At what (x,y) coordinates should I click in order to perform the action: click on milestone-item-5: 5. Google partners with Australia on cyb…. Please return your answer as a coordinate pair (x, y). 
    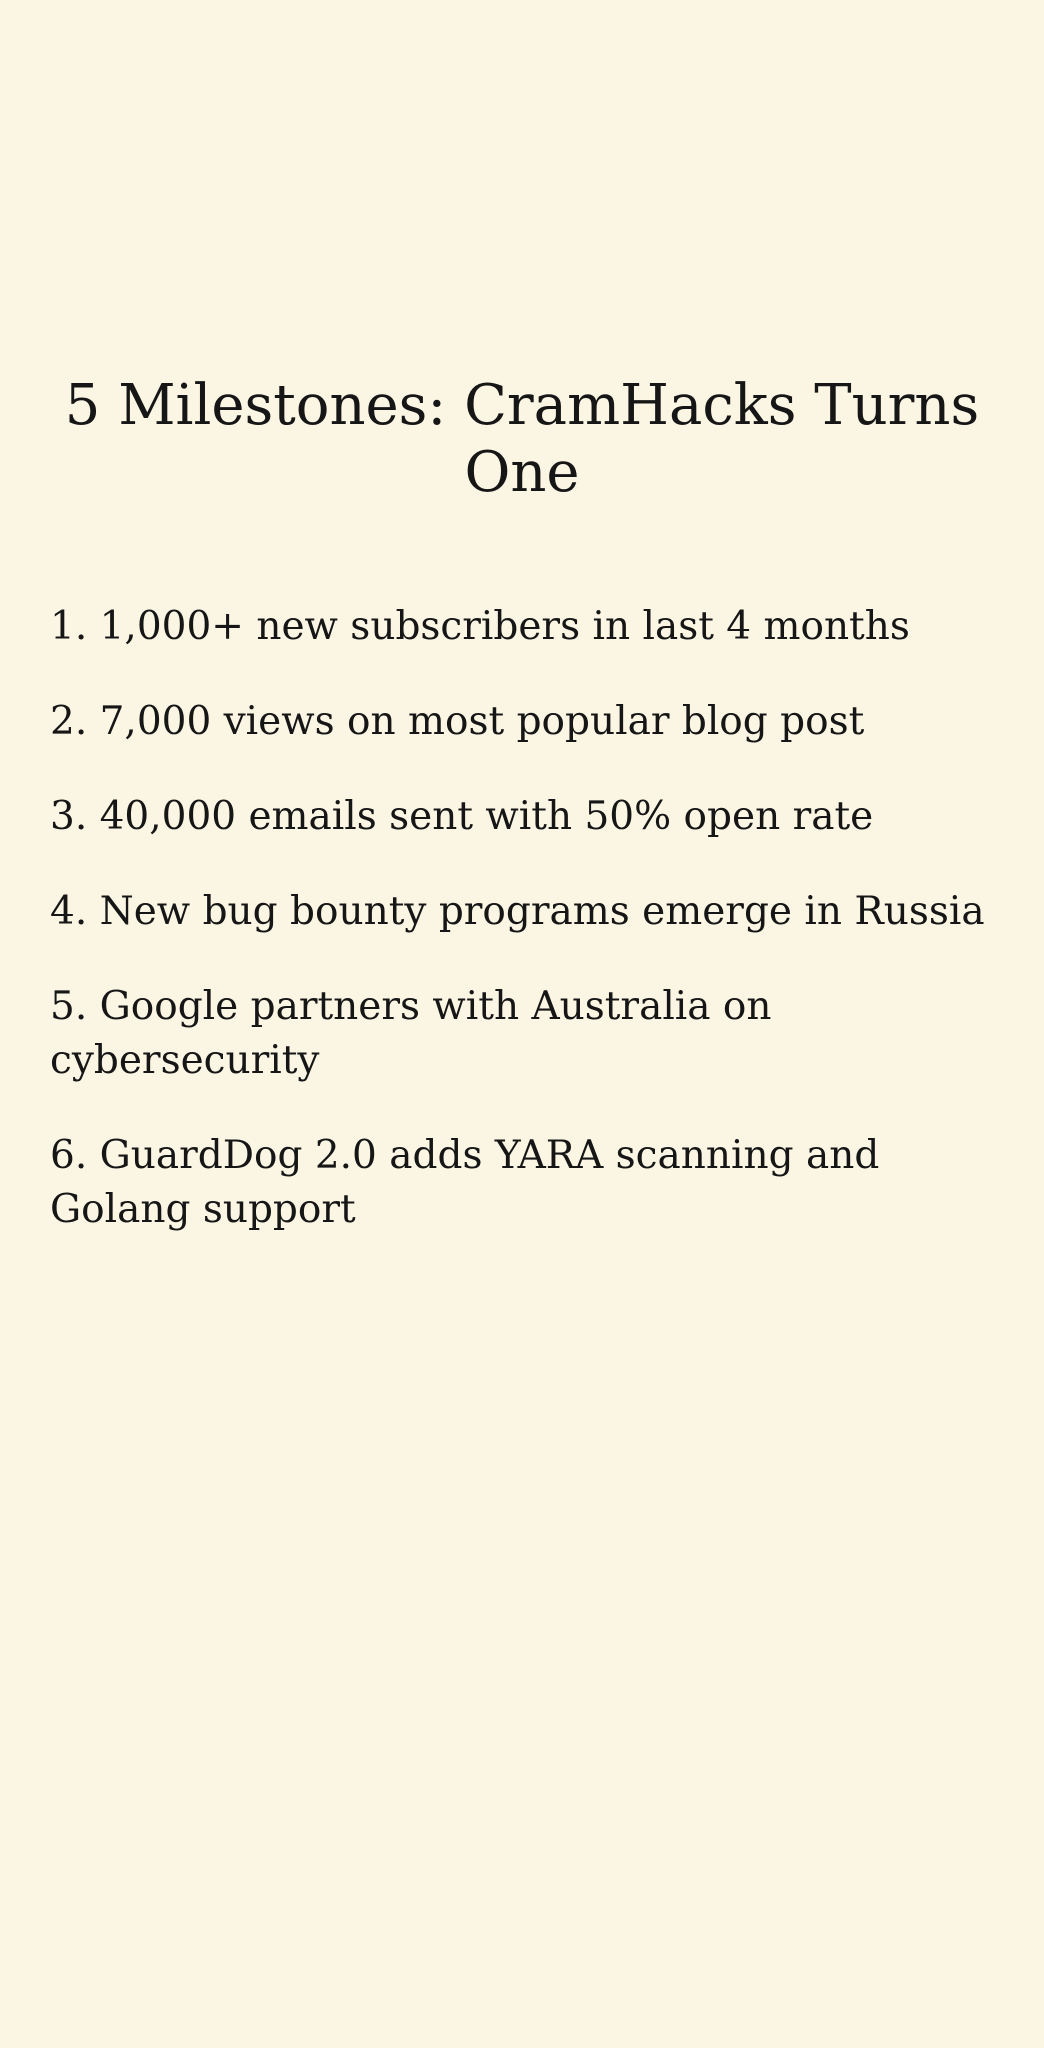
    Looking at the image, I should click on (411, 1033).